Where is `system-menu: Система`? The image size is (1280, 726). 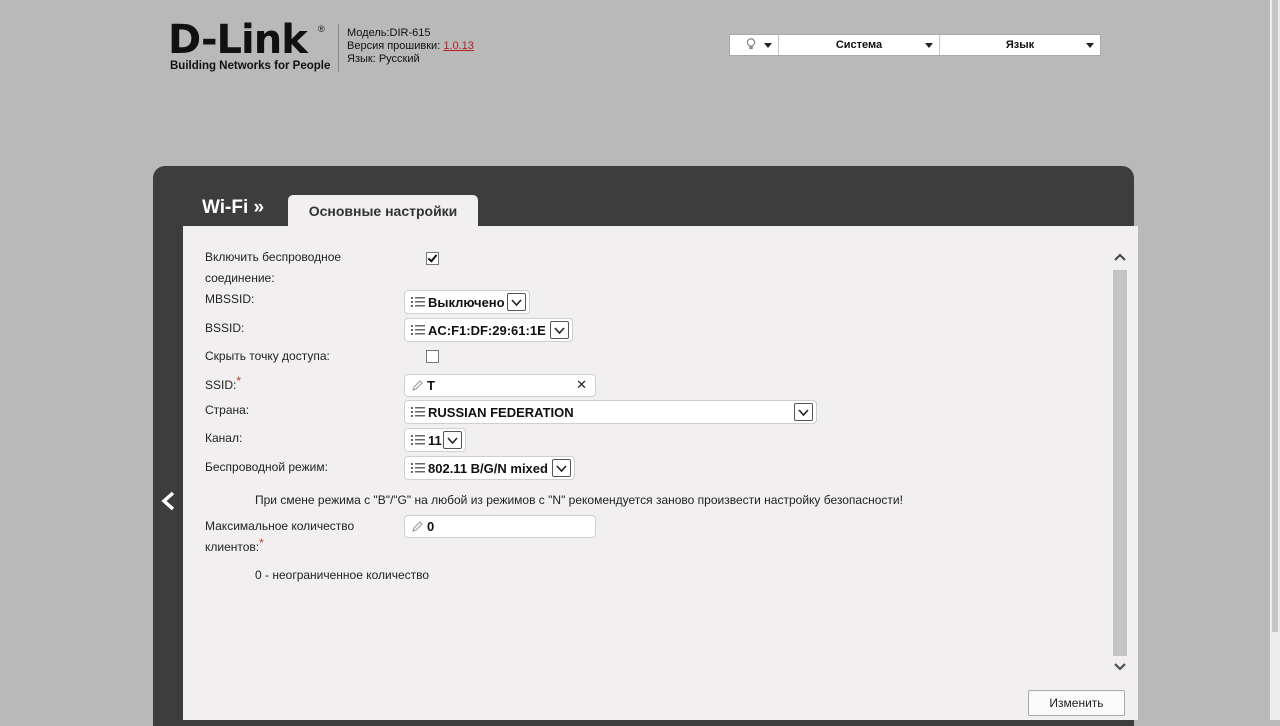
system-menu: Система is located at coordinates (859, 45).